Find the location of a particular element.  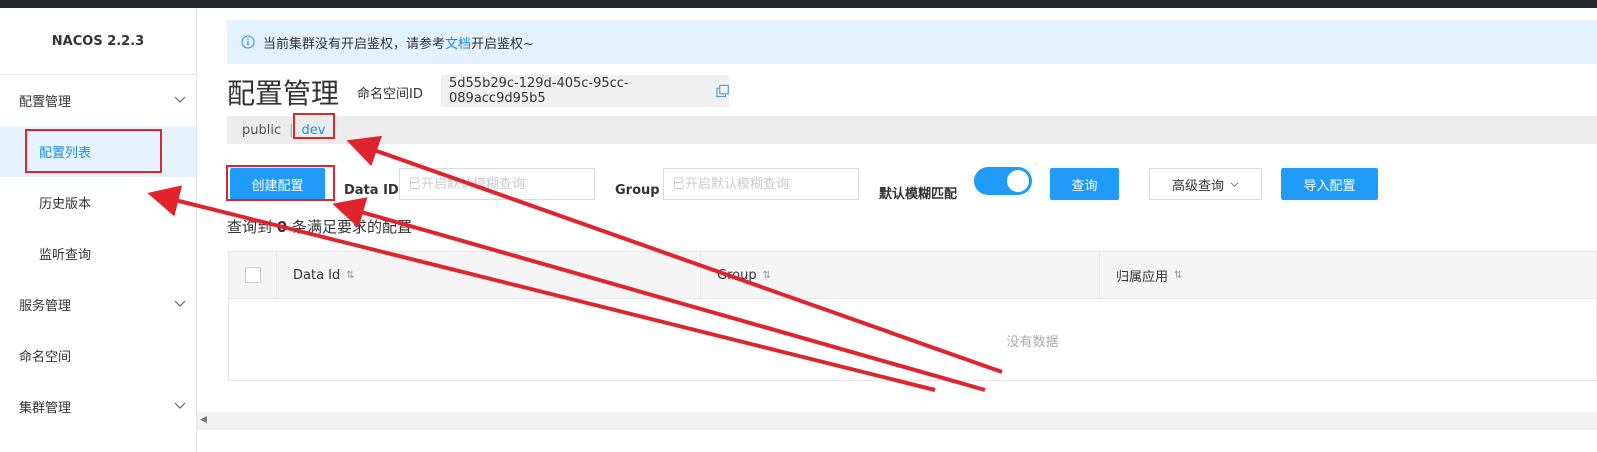

column-header-data-id: Data Id ⇅ is located at coordinates (489, 275).